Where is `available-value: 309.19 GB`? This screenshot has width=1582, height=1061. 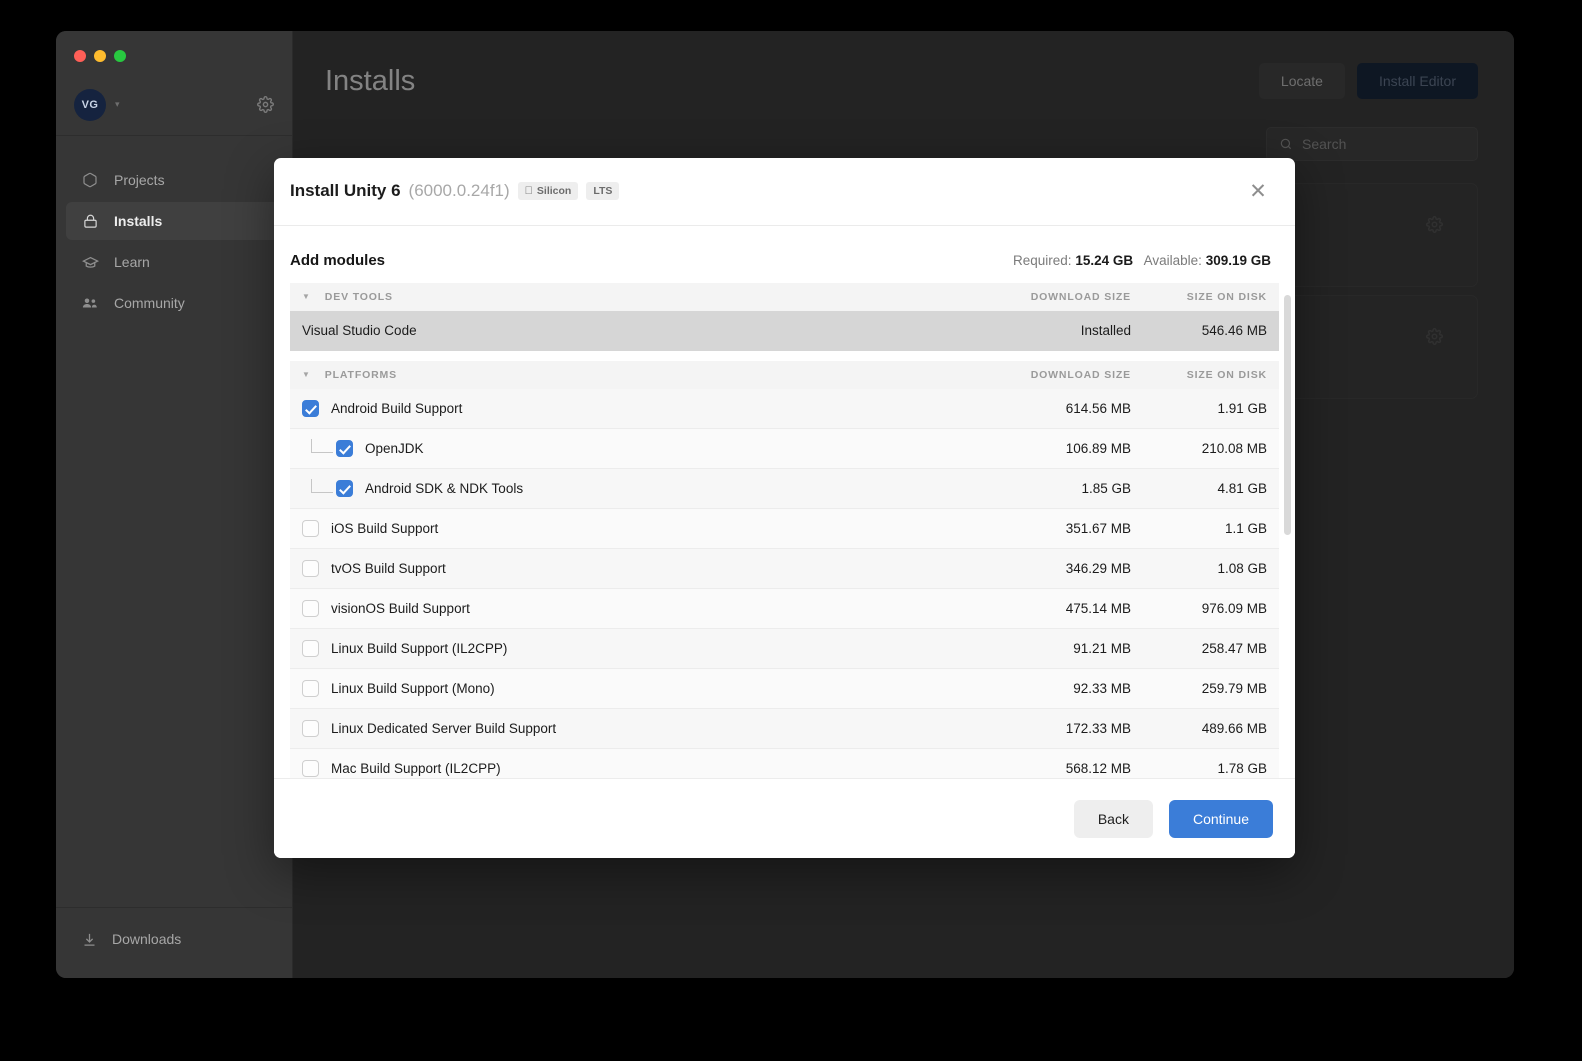 available-value: 309.19 GB is located at coordinates (1238, 260).